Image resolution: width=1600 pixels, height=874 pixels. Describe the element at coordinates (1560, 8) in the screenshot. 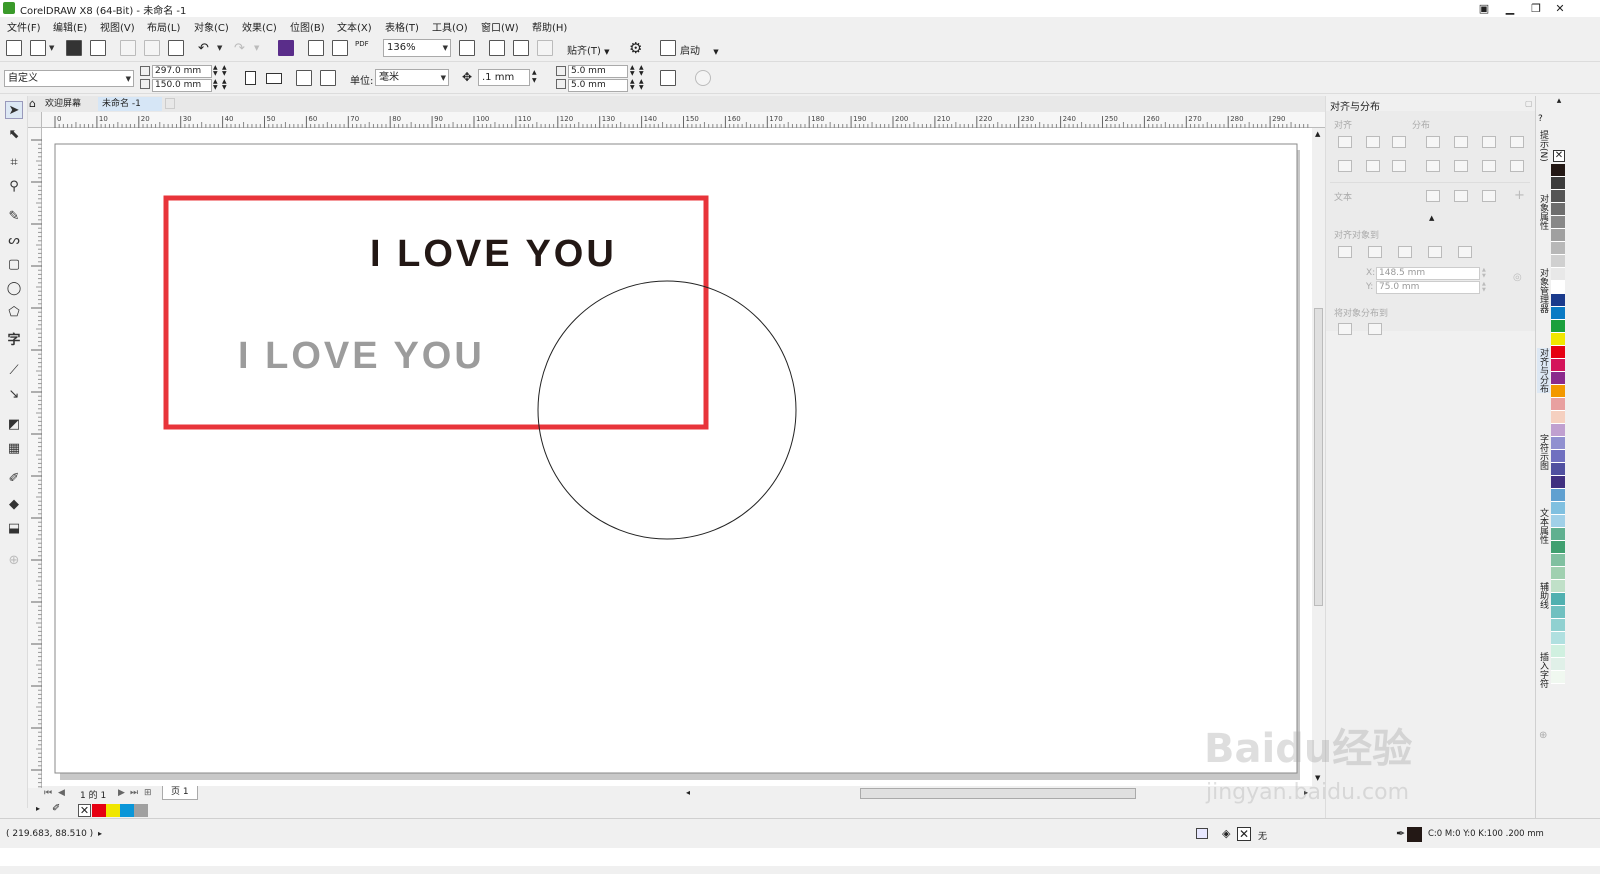

I see `close-button: ✕` at that location.